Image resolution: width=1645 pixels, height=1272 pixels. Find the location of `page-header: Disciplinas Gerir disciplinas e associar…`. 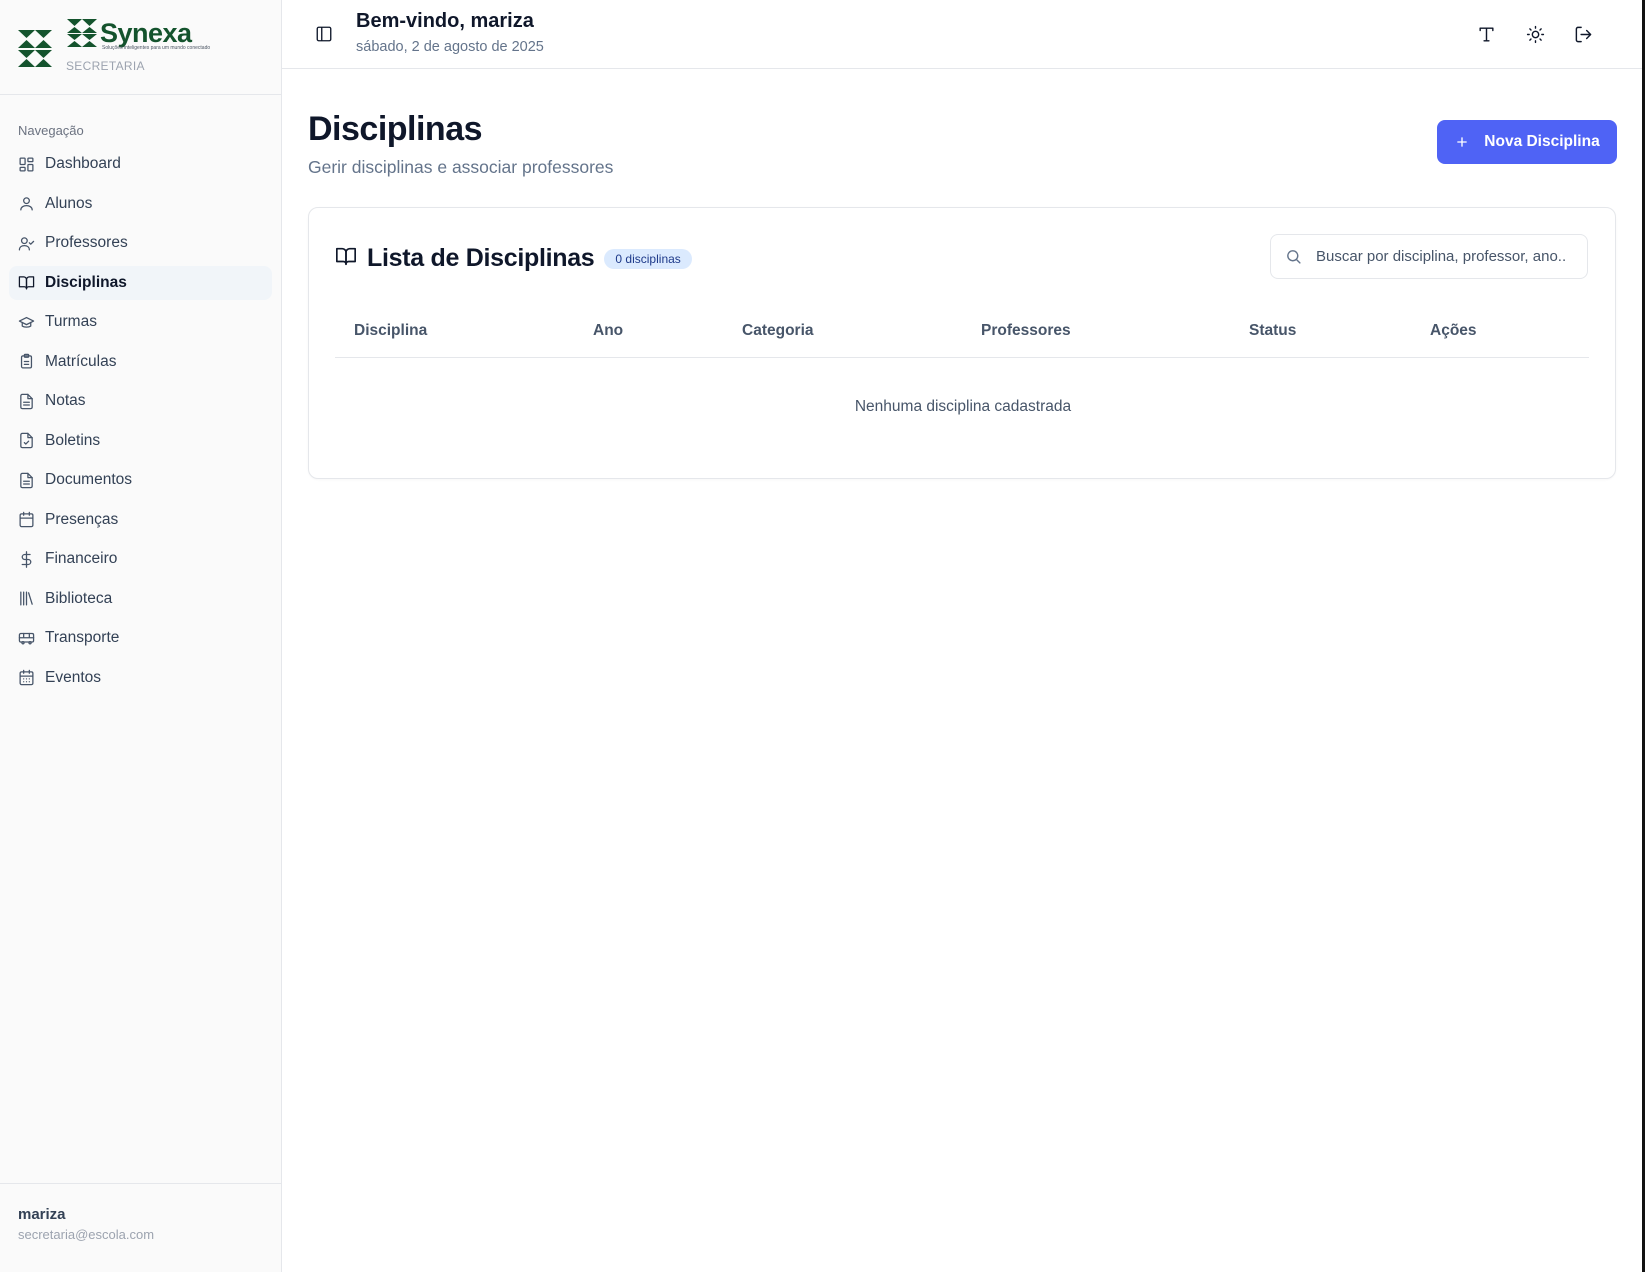

page-header: Disciplinas Gerir disciplinas e associar… is located at coordinates (460, 144).